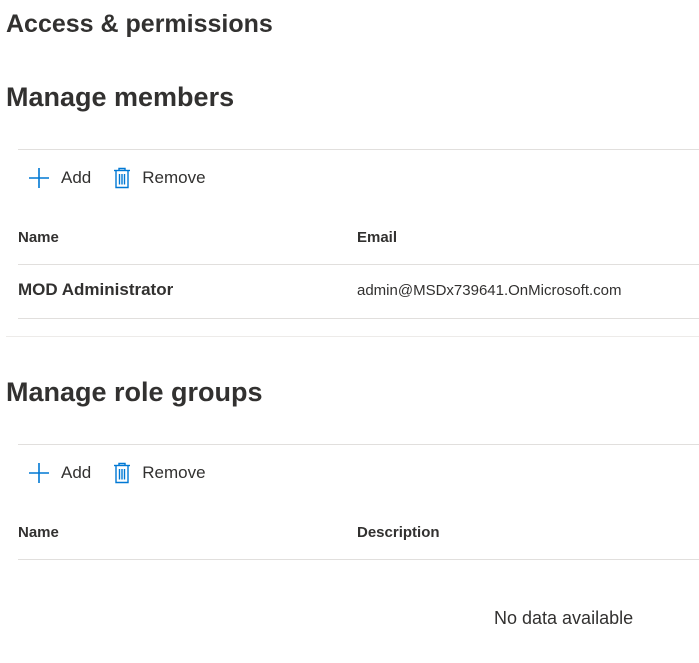 The height and width of the screenshot is (663, 699). I want to click on role-groups-column-name: Name, so click(38, 532).